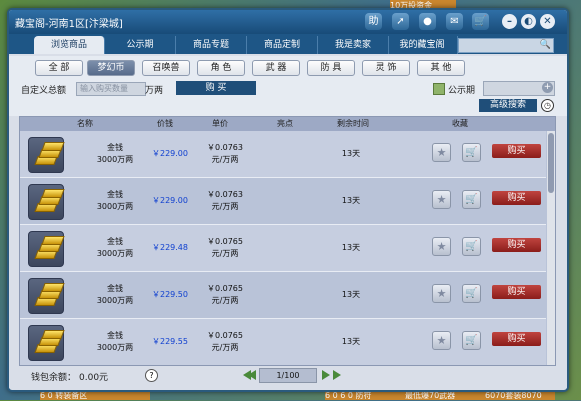 This screenshot has width=581, height=401. I want to click on cart-icon: 🛒, so click(480, 21).